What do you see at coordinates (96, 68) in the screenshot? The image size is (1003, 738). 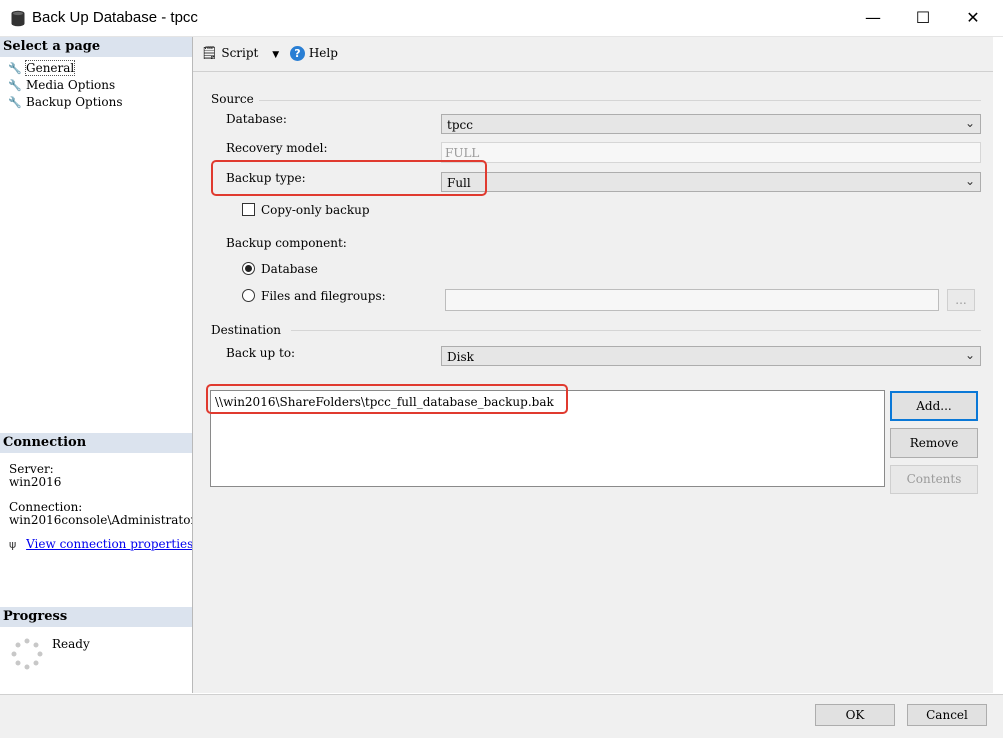 I see `page-general: 🔧 General` at bounding box center [96, 68].